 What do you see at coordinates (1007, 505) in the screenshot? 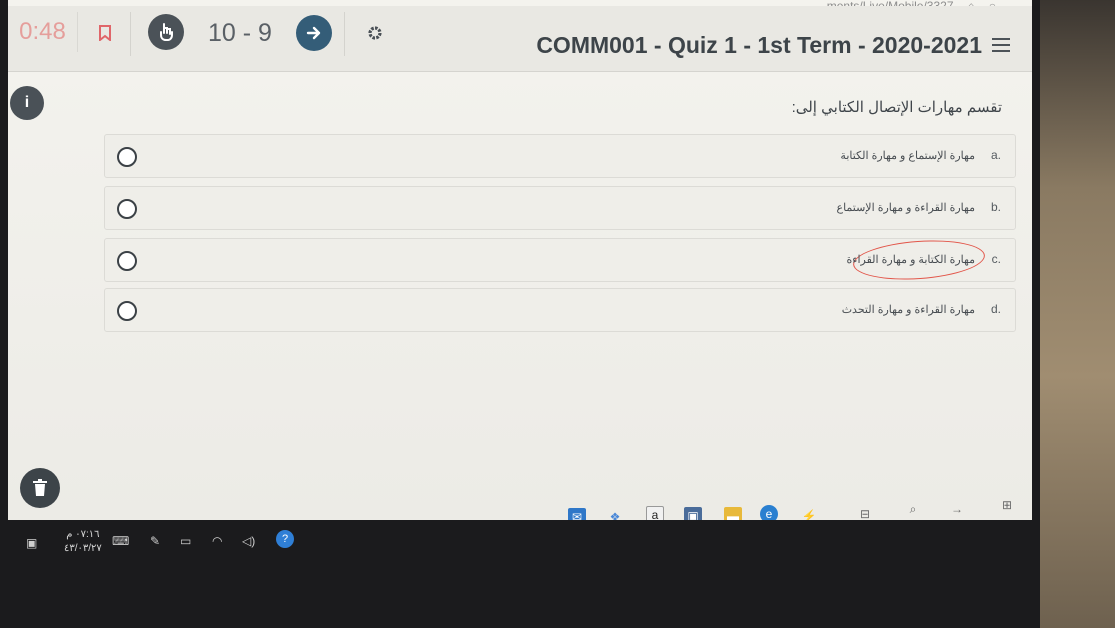
I see `windows-start-icon: ⊞` at bounding box center [1007, 505].